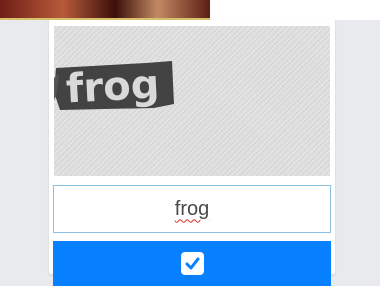 This screenshot has width=380, height=286. What do you see at coordinates (105, 10) in the screenshot?
I see `background-photo-strip` at bounding box center [105, 10].